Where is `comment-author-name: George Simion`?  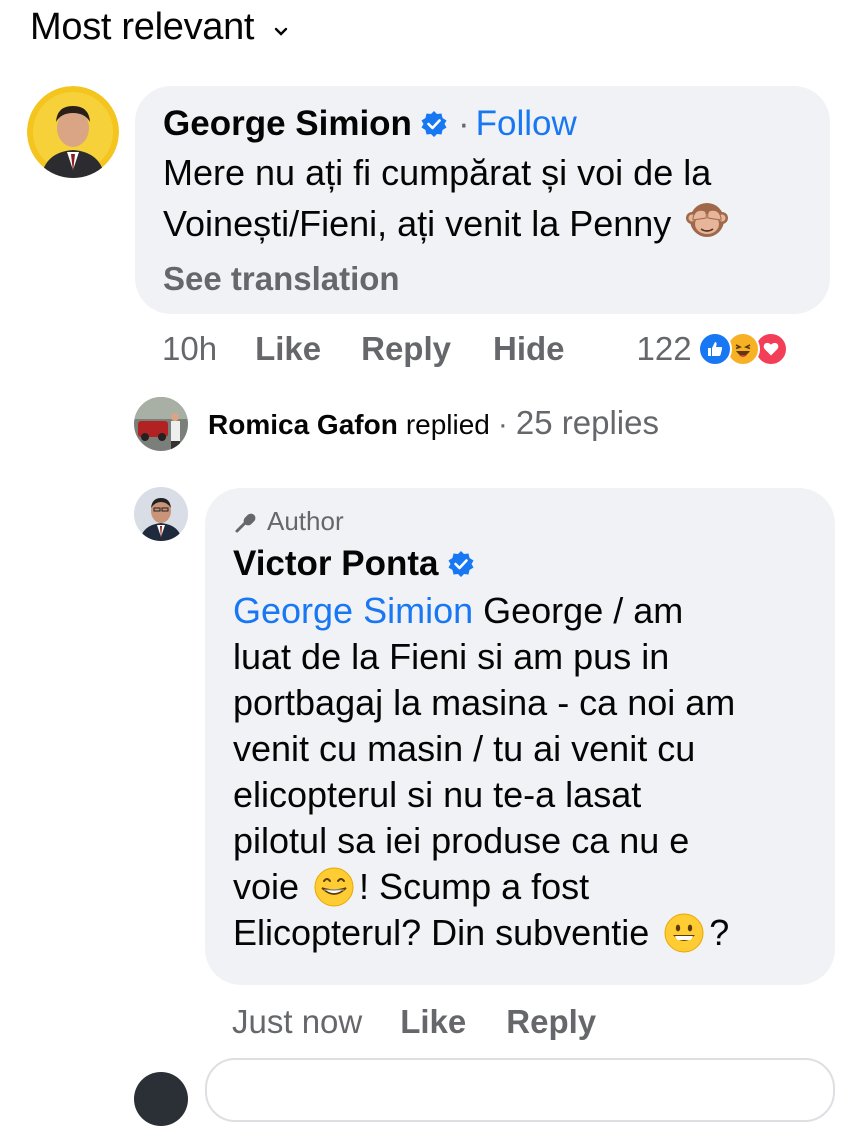 comment-author-name: George Simion is located at coordinates (287, 124).